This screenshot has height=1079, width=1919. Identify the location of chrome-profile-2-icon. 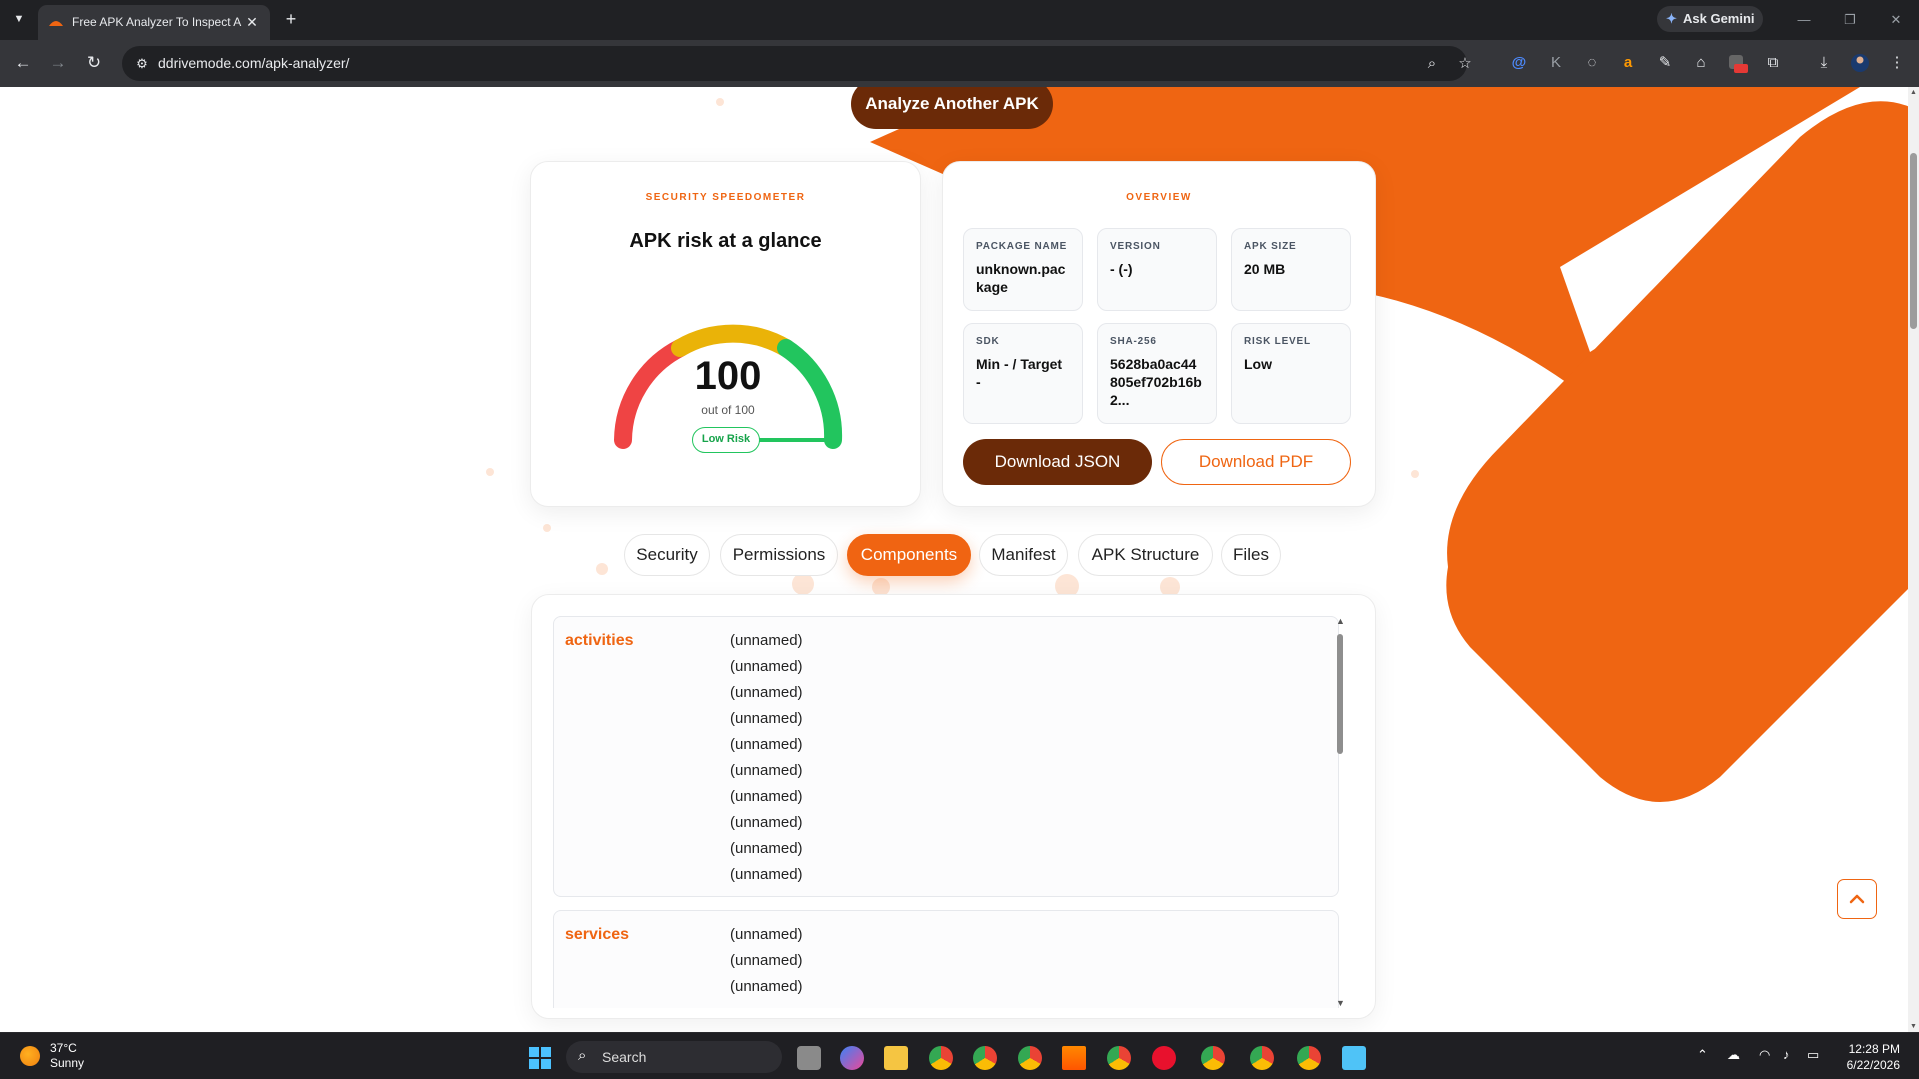
(985, 1058).